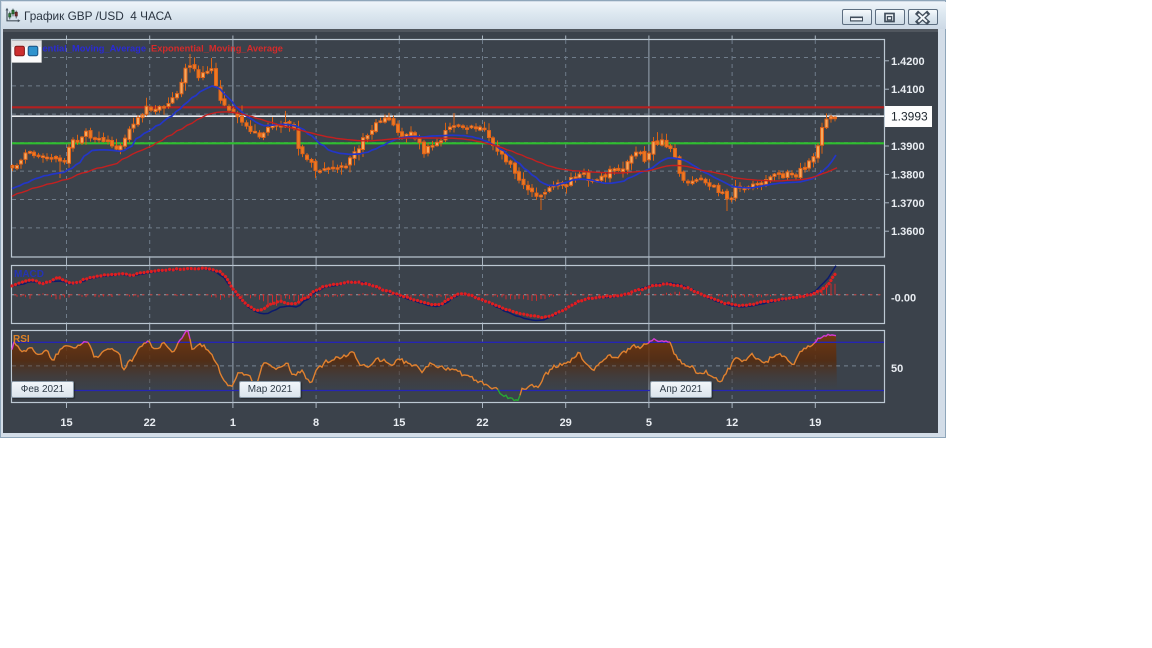 This screenshot has width=1152, height=648. I want to click on svg-text: 19, so click(815, 423).